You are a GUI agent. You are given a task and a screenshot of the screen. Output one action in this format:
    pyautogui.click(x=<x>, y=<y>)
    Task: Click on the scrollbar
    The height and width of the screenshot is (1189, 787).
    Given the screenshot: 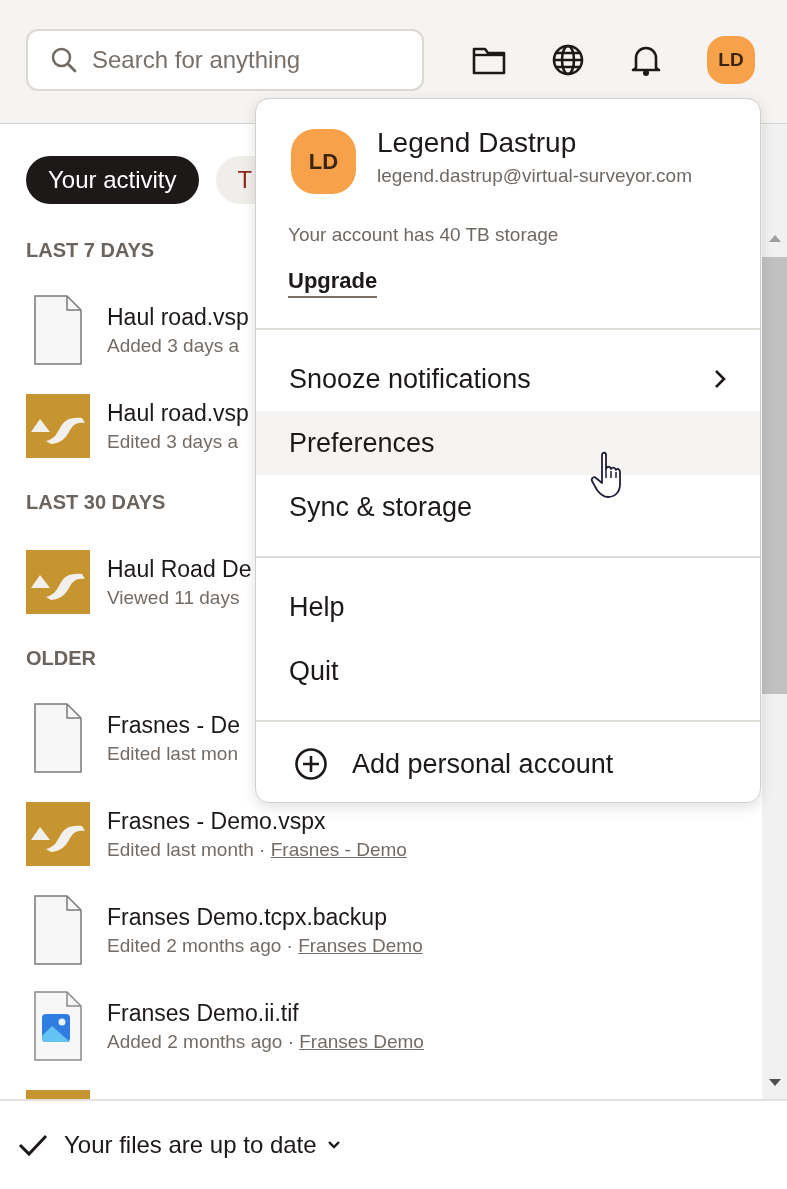 What is the action you would take?
    pyautogui.click(x=774, y=611)
    